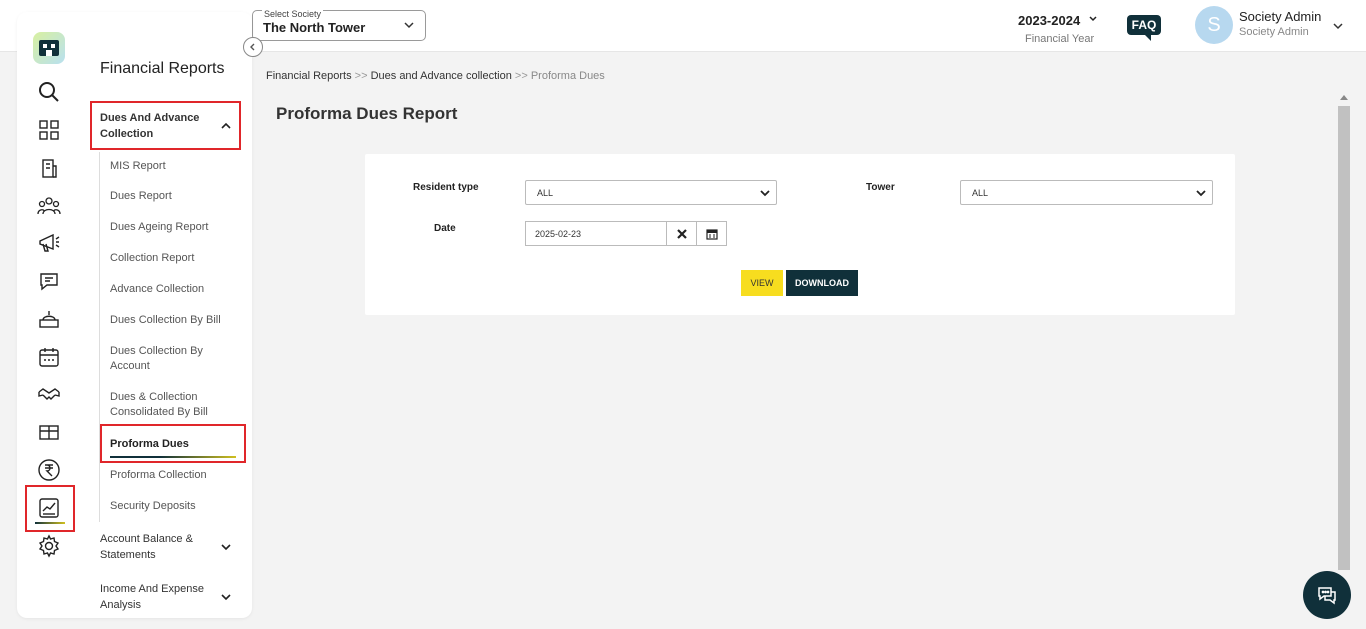 This screenshot has width=1366, height=629. I want to click on page-title: Proforma Dues Report, so click(367, 113).